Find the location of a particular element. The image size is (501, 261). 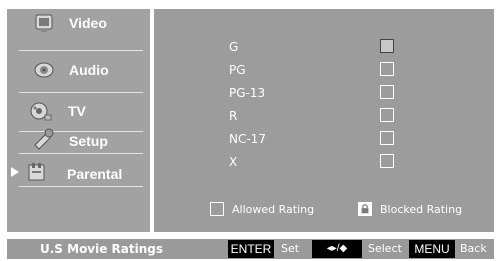

parental-icon is located at coordinates (36, 172).